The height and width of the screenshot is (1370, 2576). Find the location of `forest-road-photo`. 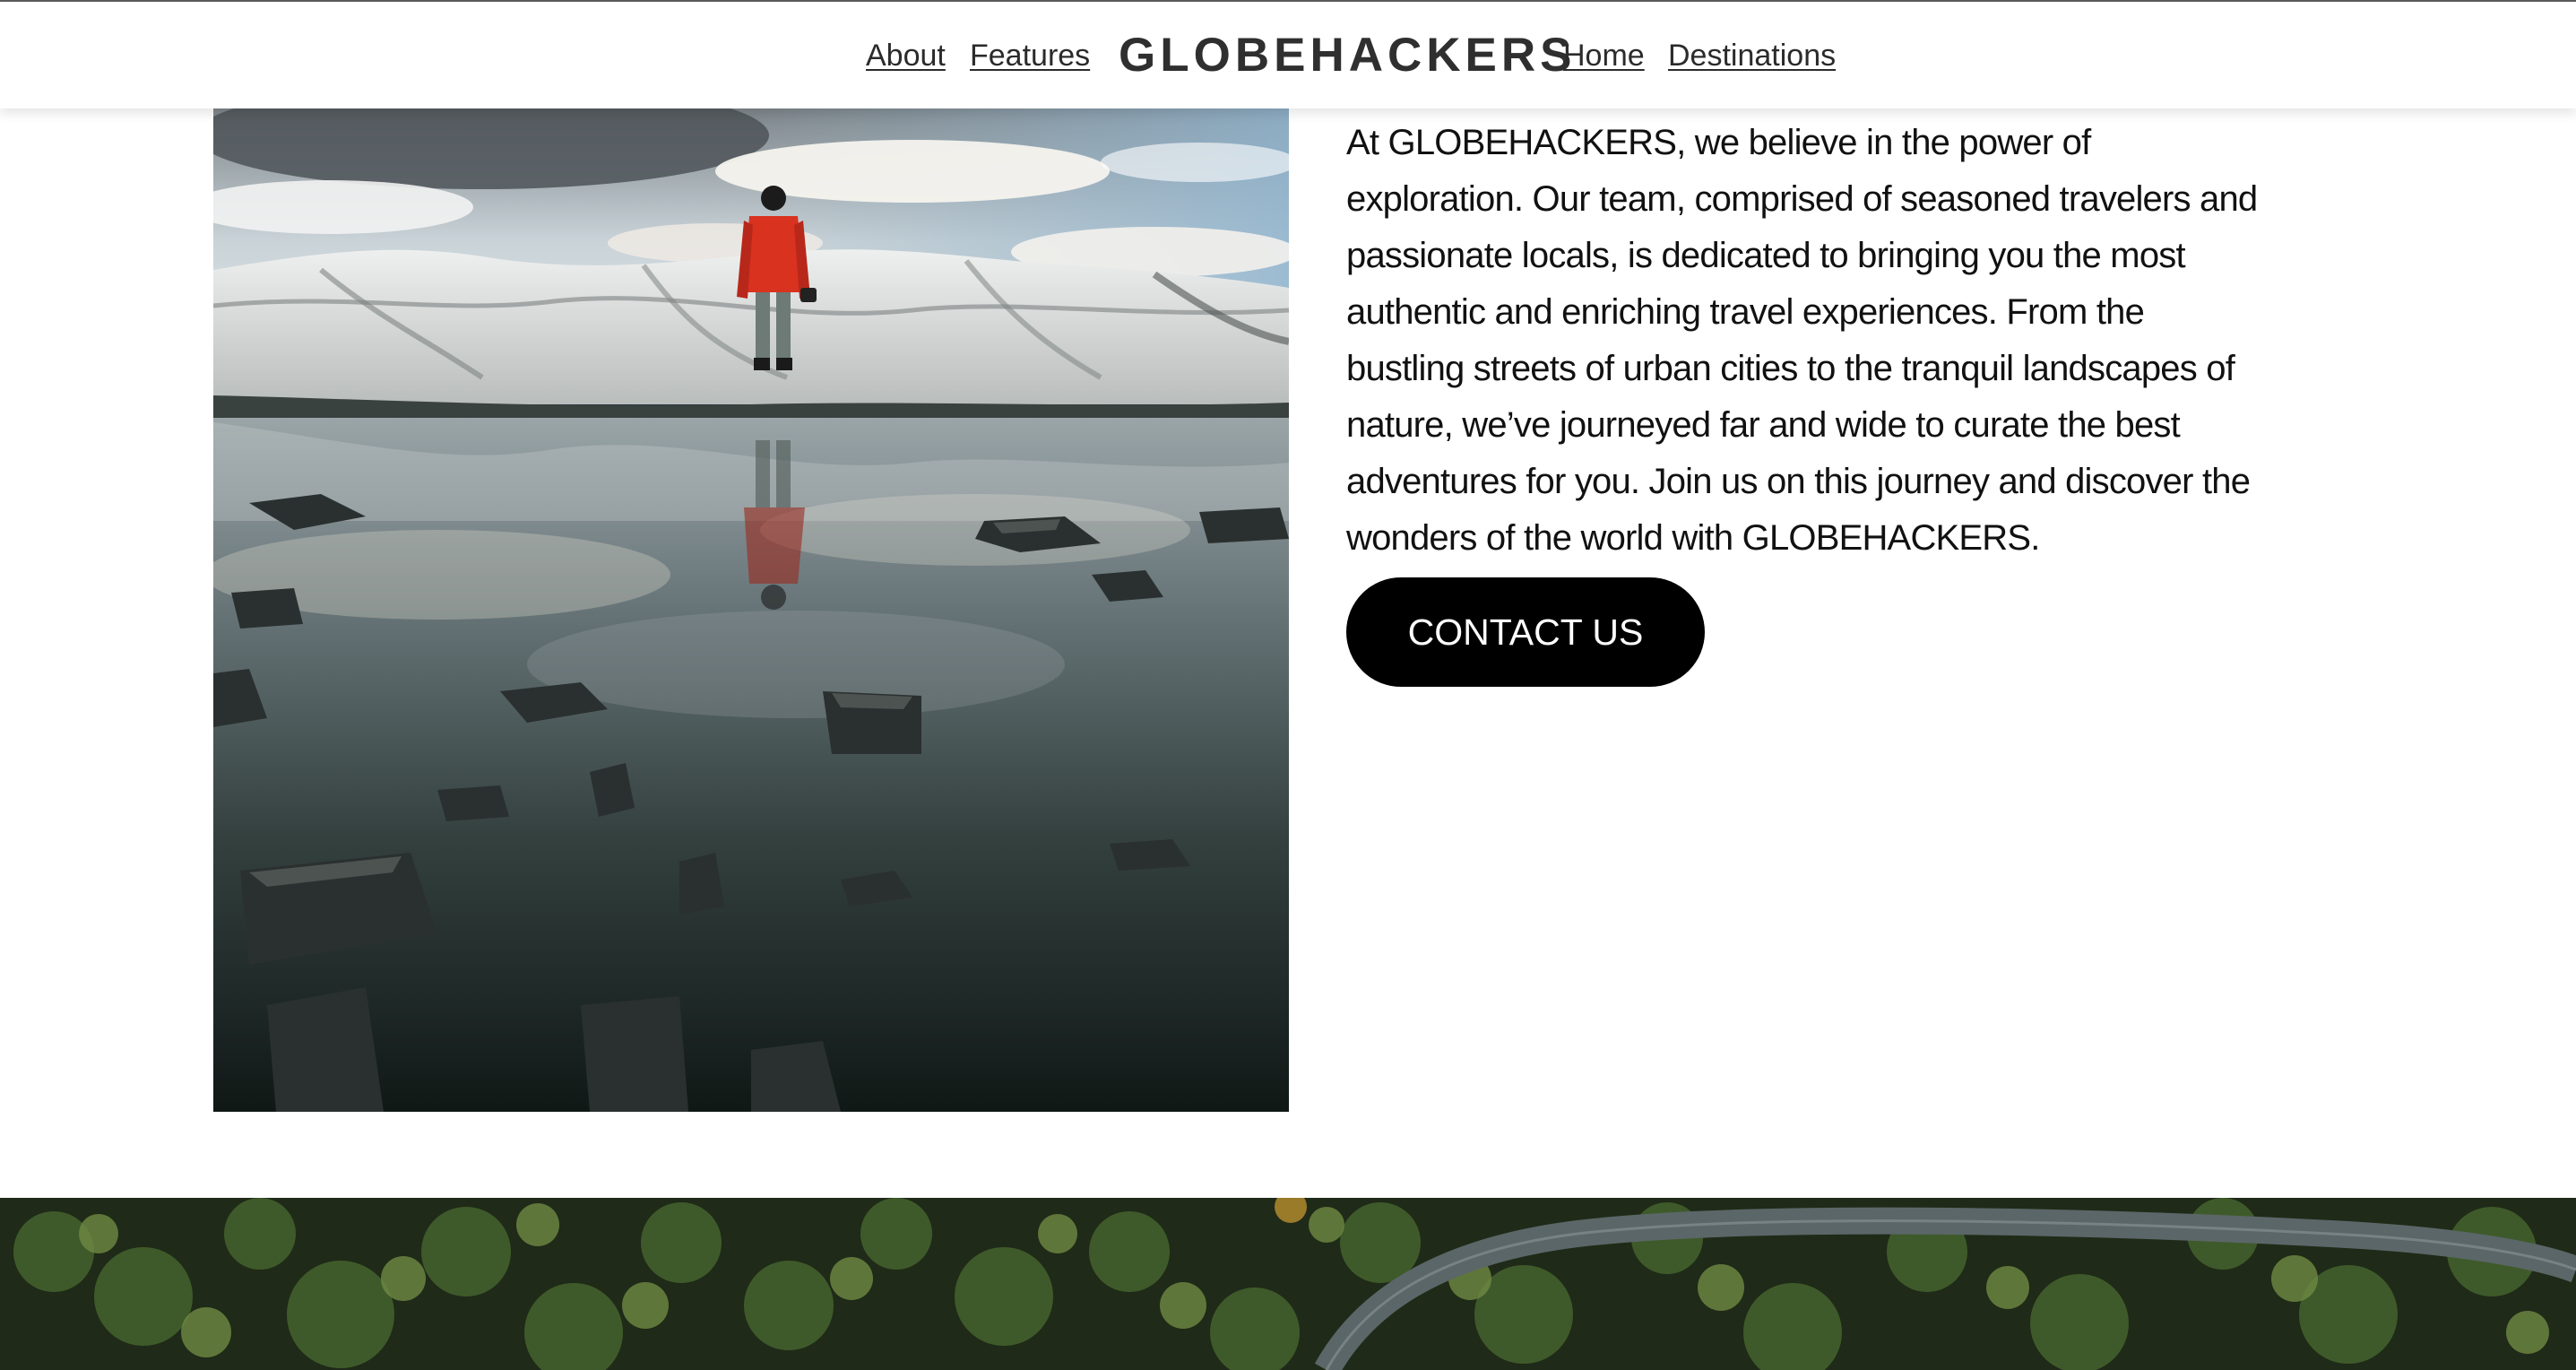

forest-road-photo is located at coordinates (1288, 1284).